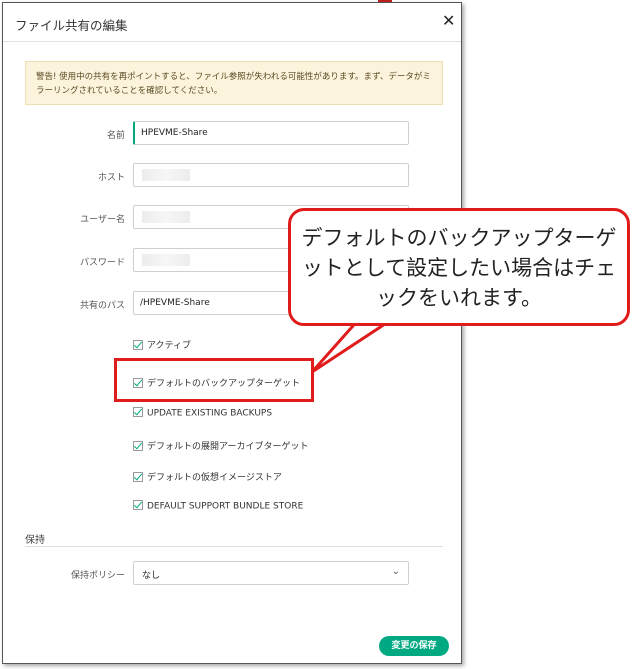 Image resolution: width=640 pixels, height=669 pixels. I want to click on annotation-callout: デフォルトのバックアップターゲットとして設定したい場合はチェックをいれます。, so click(459, 267).